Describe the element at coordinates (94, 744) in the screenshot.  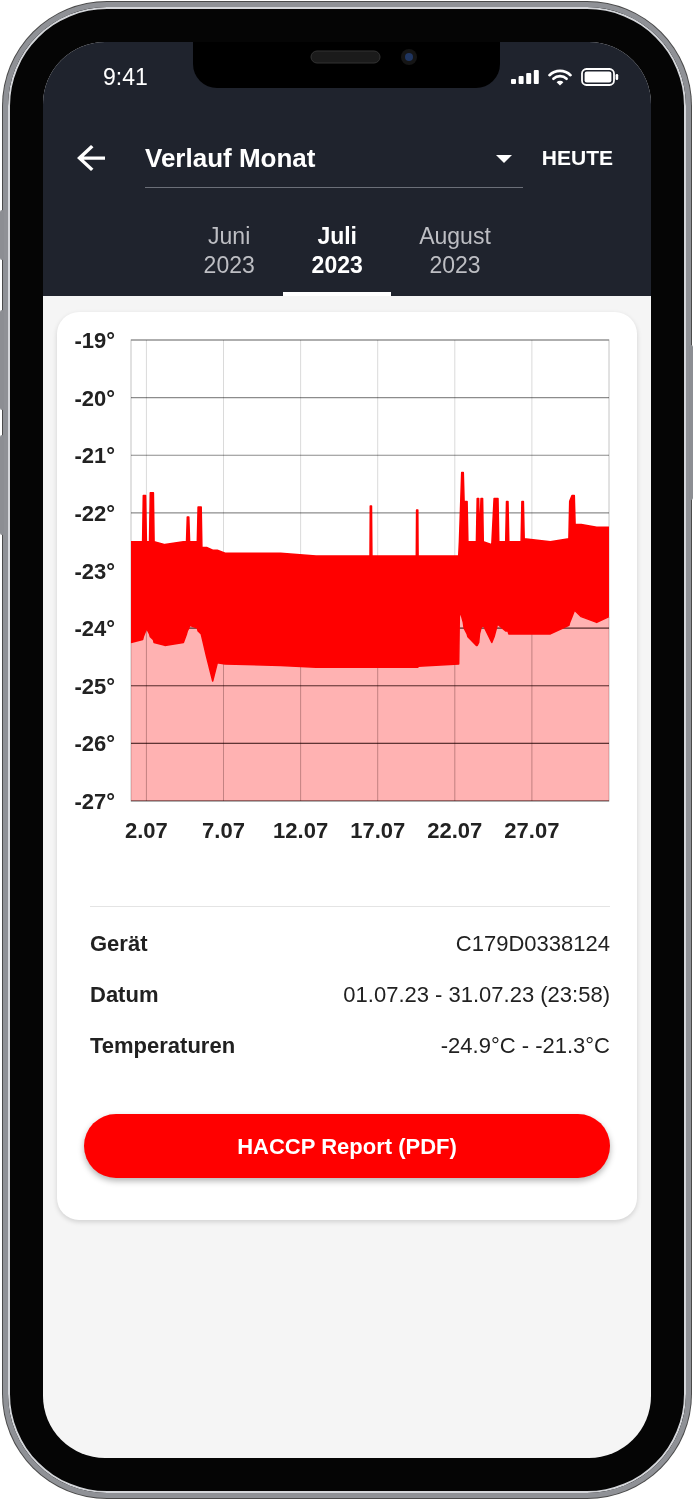
I see `y-axis-label: -26°` at that location.